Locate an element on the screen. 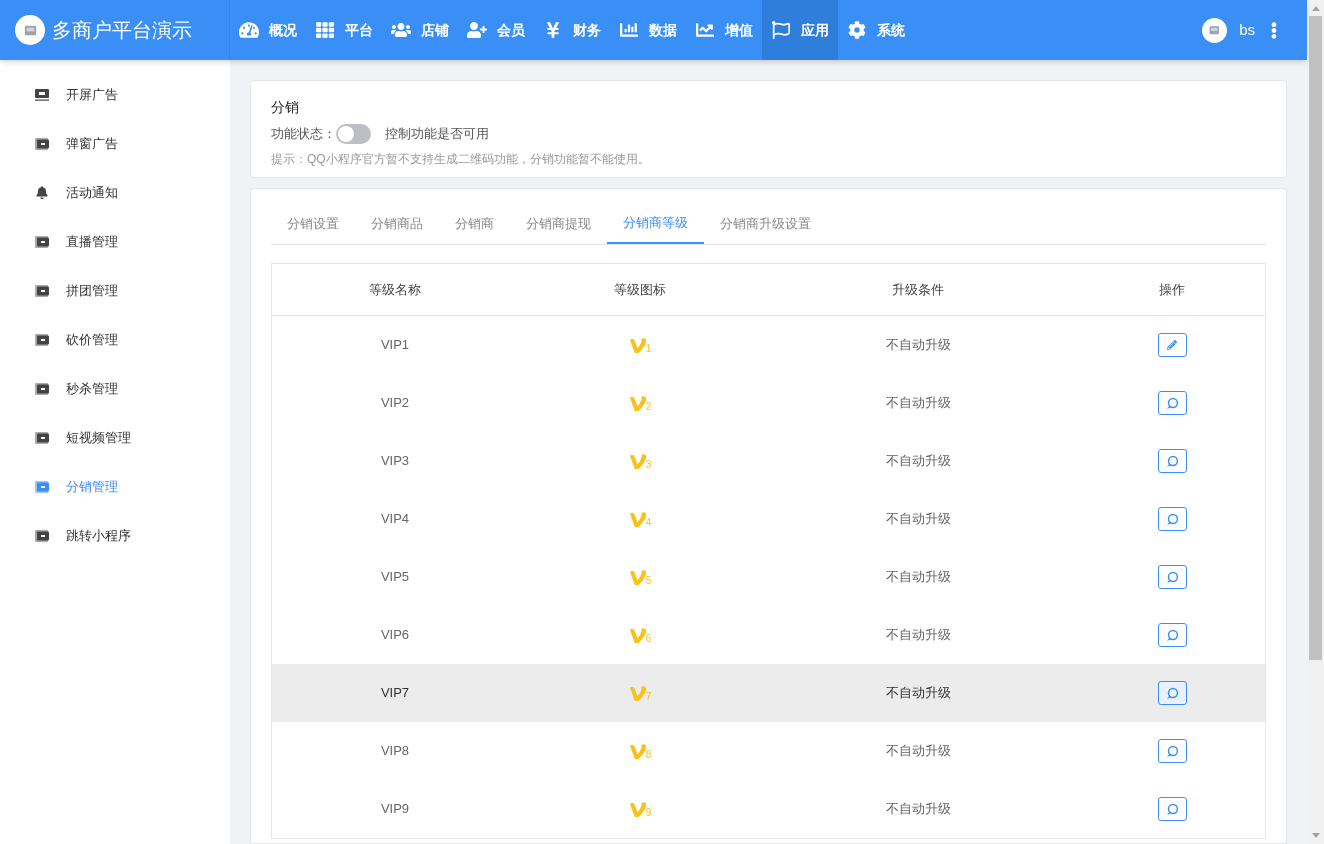 The width and height of the screenshot is (1324, 844). ad-icon is located at coordinates (42, 94).